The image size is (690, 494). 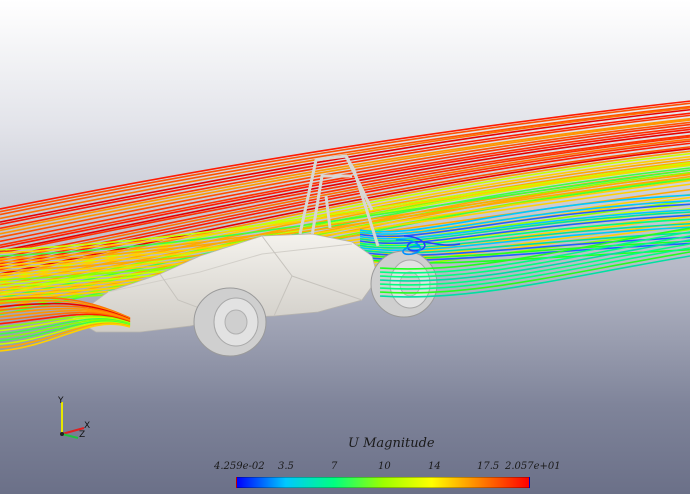 I want to click on legend-tick-min: 4.259e-02, so click(x=239, y=466).